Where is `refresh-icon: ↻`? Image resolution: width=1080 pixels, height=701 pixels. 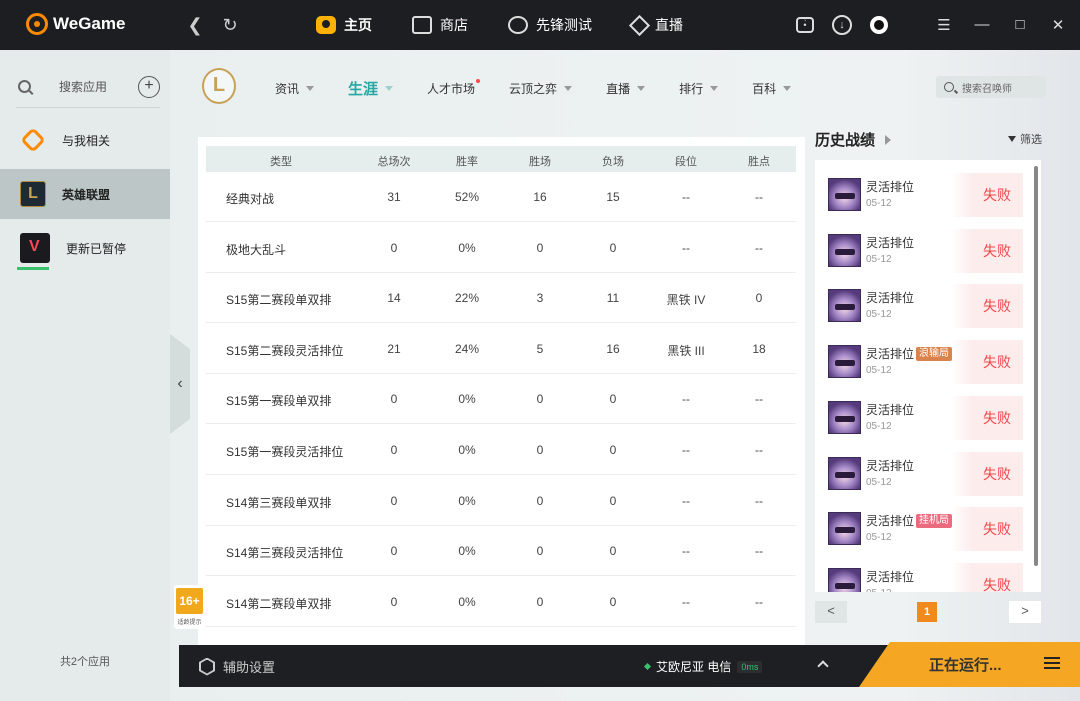 refresh-icon: ↻ is located at coordinates (230, 25).